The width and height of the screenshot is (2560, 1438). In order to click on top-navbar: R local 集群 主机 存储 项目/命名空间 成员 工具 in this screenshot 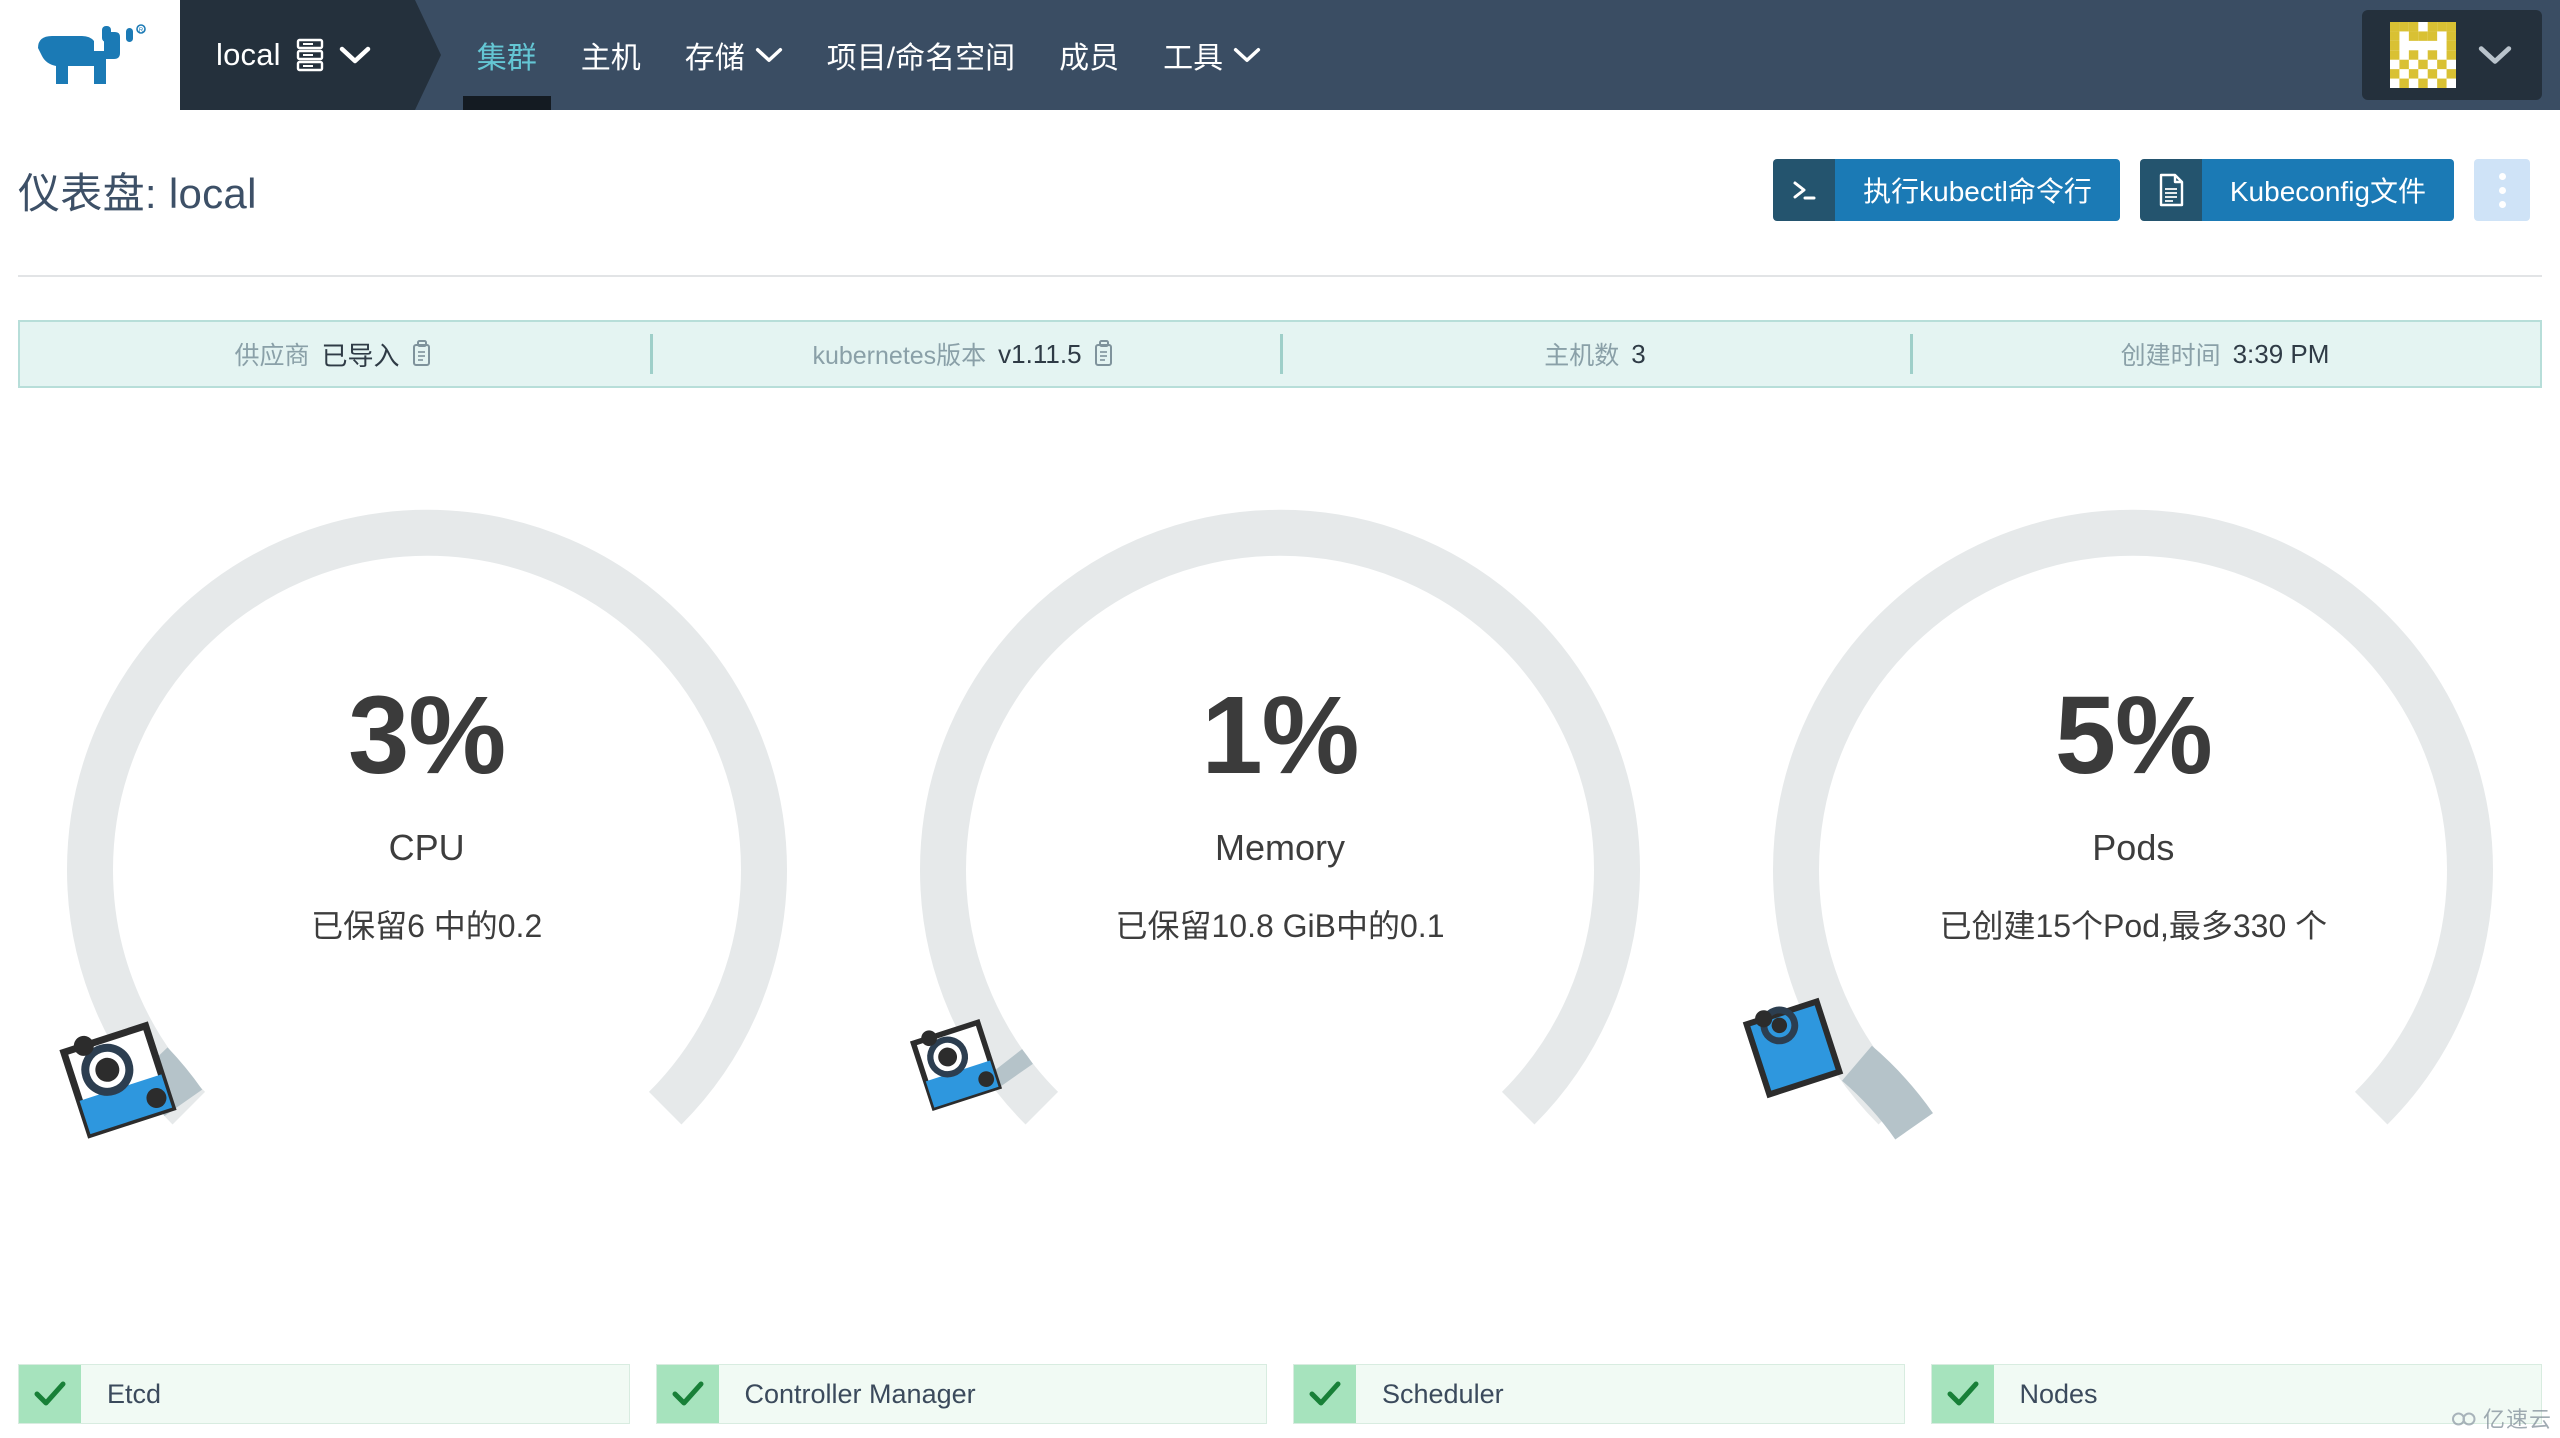, I will do `click(1280, 55)`.